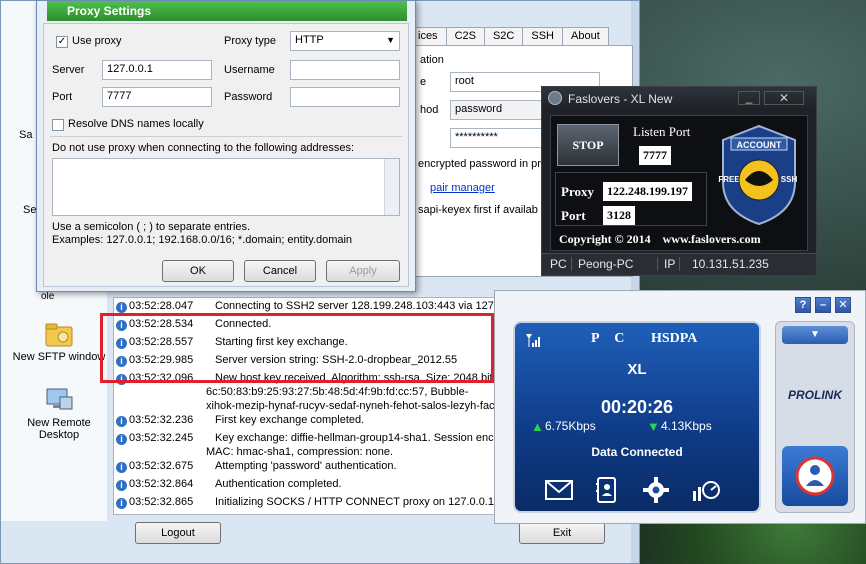  Describe the element at coordinates (815, 395) in the screenshot. I see `prolink-logo: PROLINK` at that location.